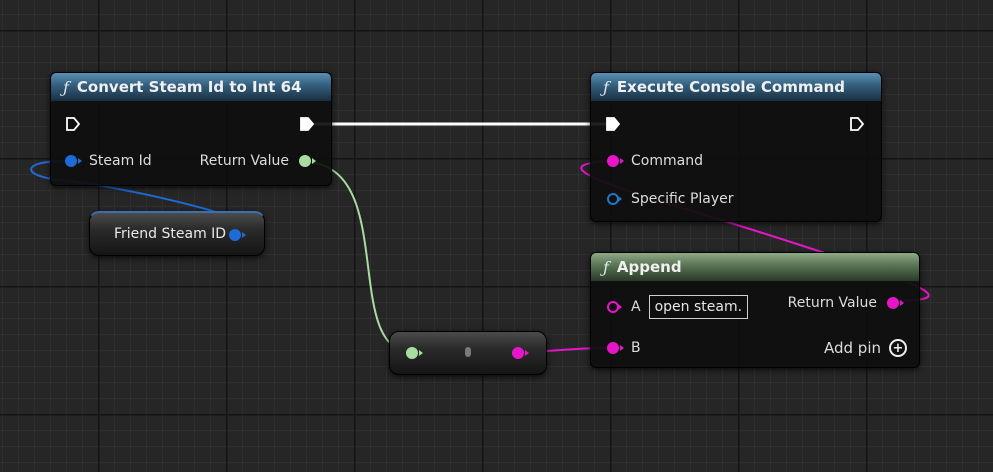  Describe the element at coordinates (731, 87) in the screenshot. I see `execute-node-title: Execute Console Command` at that location.